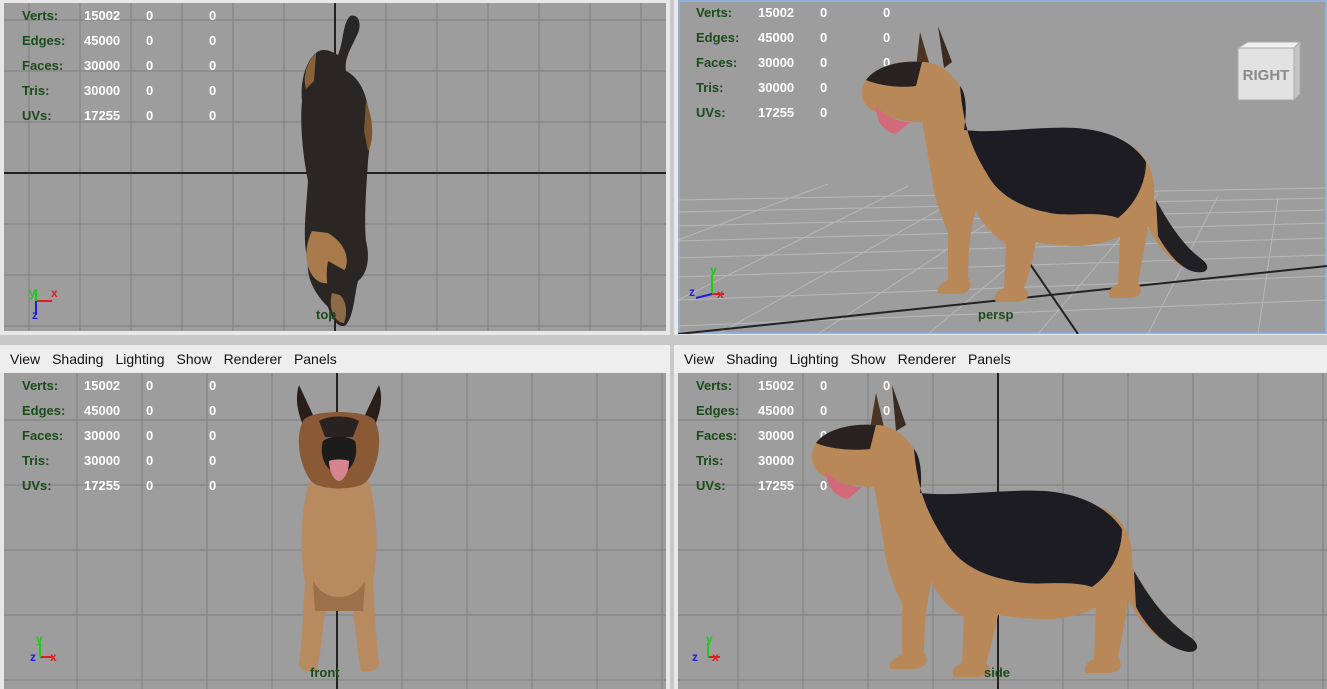 This screenshot has height=689, width=1327. I want to click on camera-label-side: side, so click(997, 672).